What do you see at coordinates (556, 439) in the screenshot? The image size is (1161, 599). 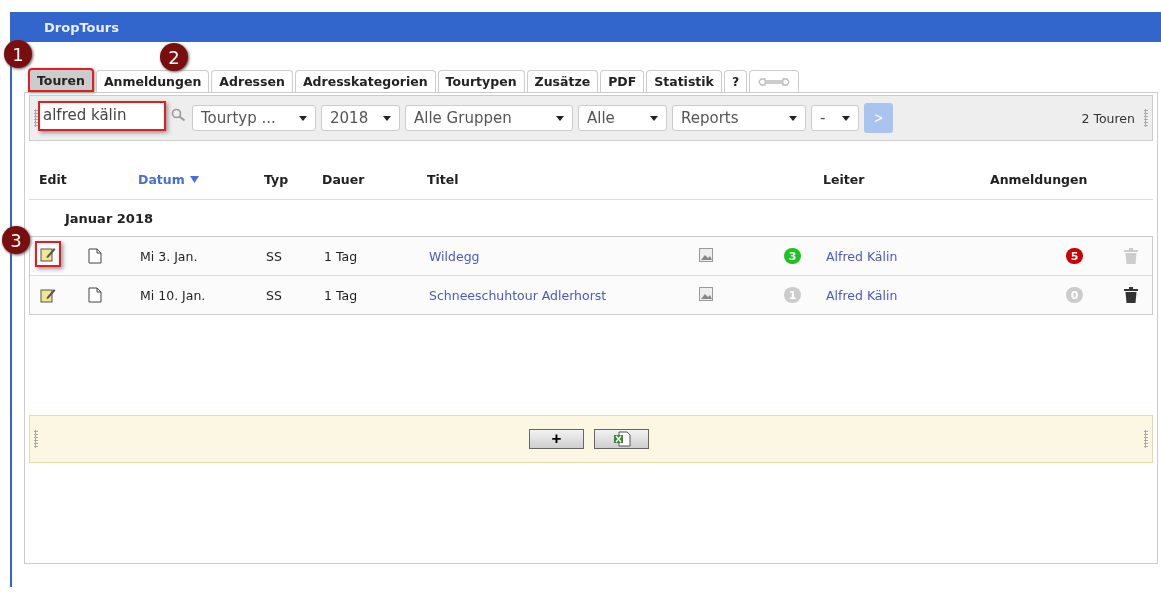 I see `add-button: +` at bounding box center [556, 439].